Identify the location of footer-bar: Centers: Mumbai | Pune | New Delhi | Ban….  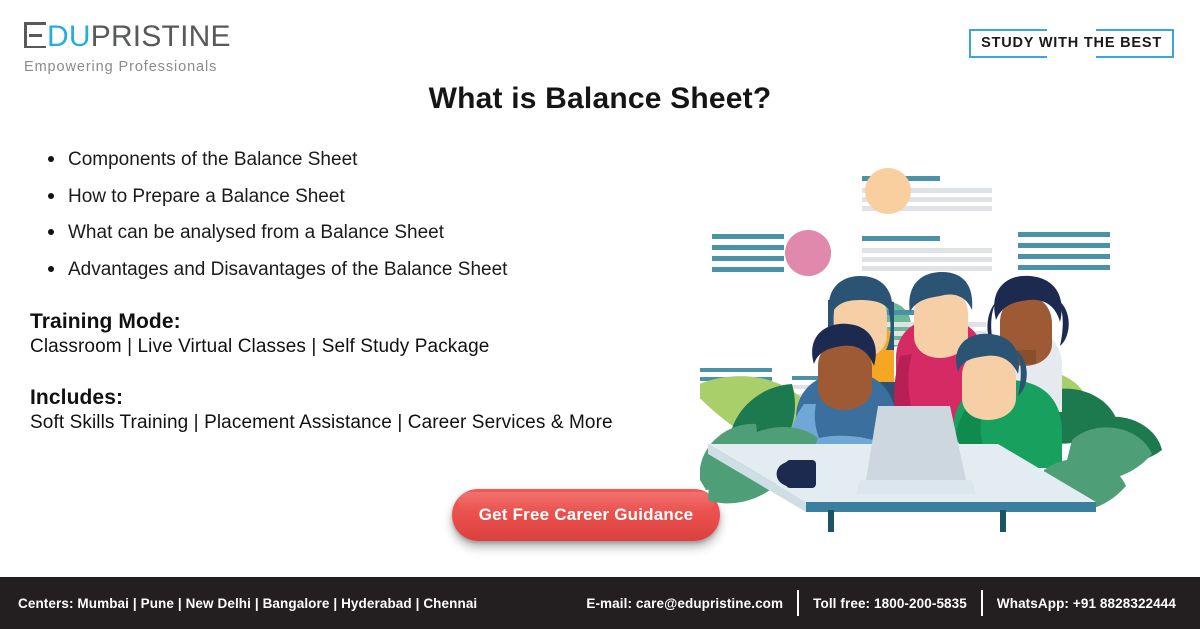
(600, 603).